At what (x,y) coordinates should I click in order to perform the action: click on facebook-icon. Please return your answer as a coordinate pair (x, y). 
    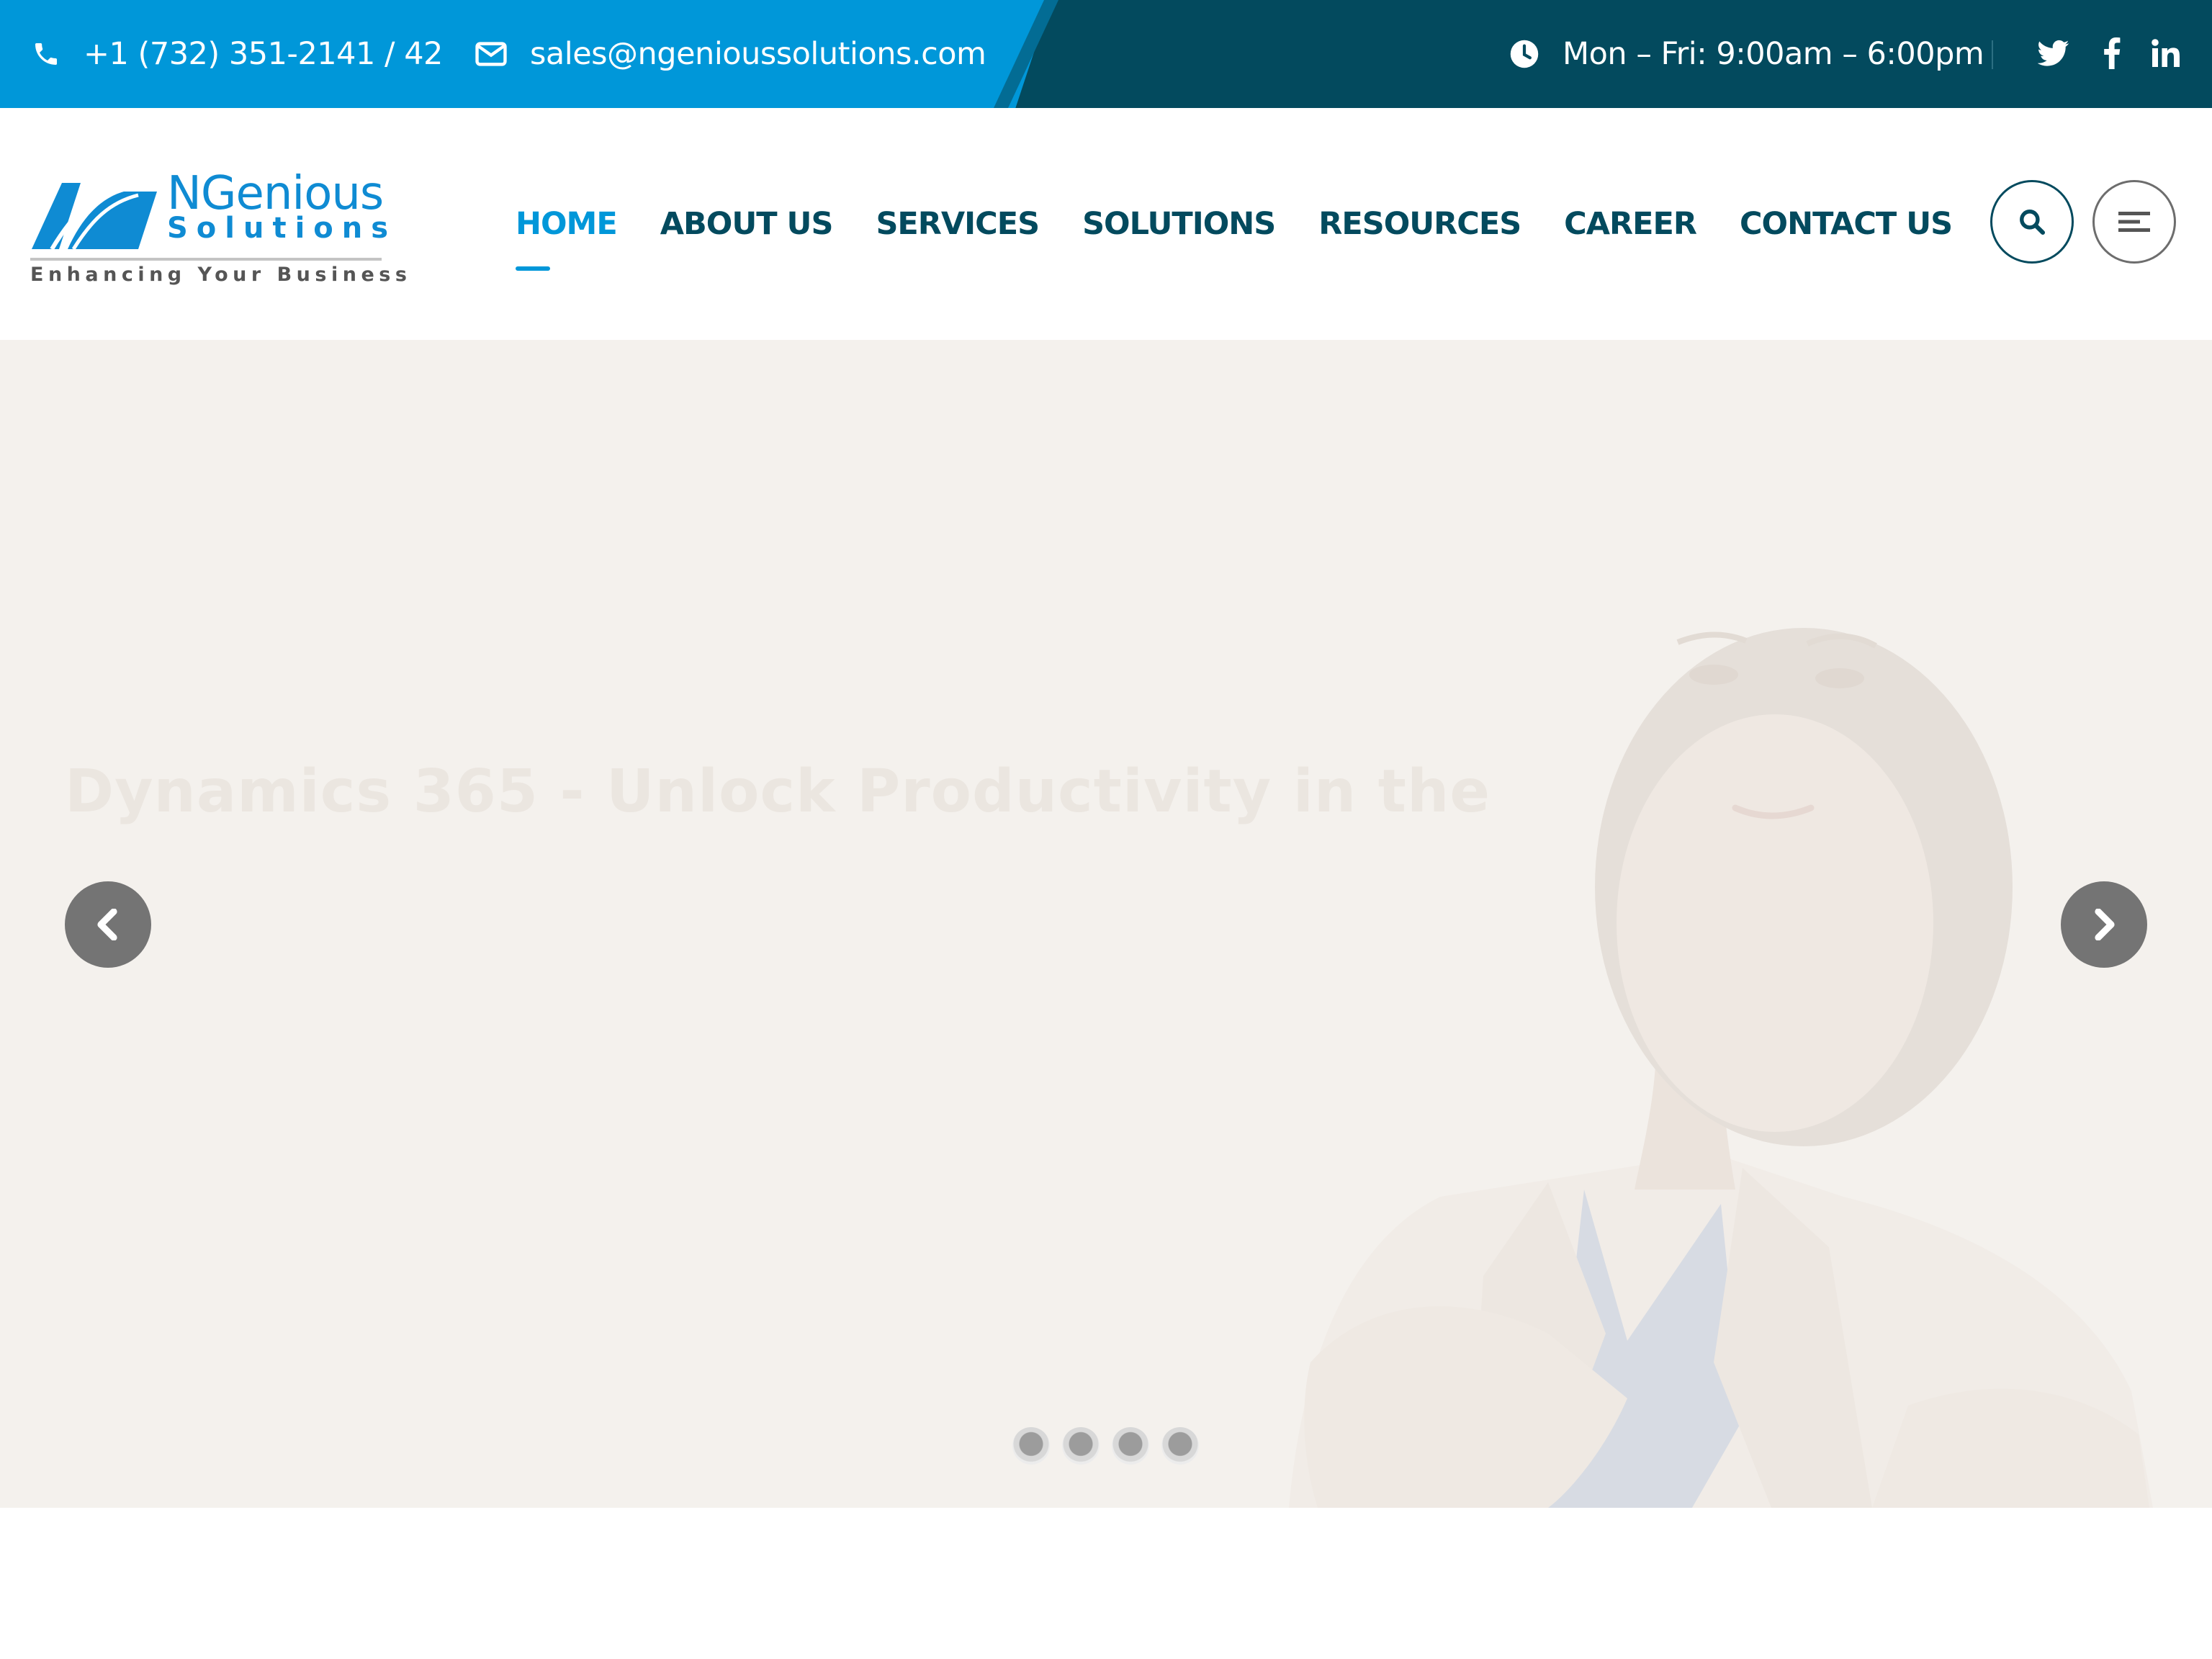
    Looking at the image, I should click on (2112, 53).